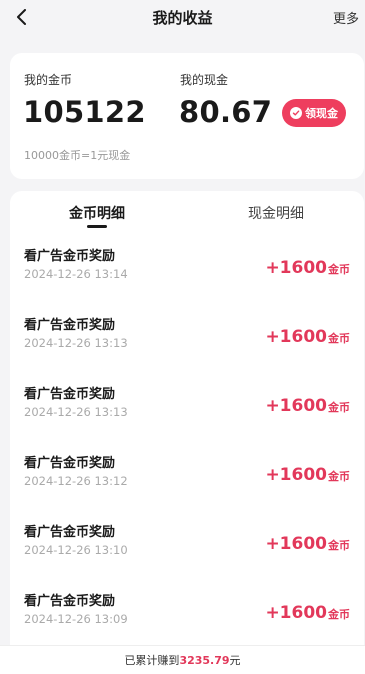 This screenshot has height=674, width=365. I want to click on record-time: 2024-12-26 13:10, so click(76, 550).